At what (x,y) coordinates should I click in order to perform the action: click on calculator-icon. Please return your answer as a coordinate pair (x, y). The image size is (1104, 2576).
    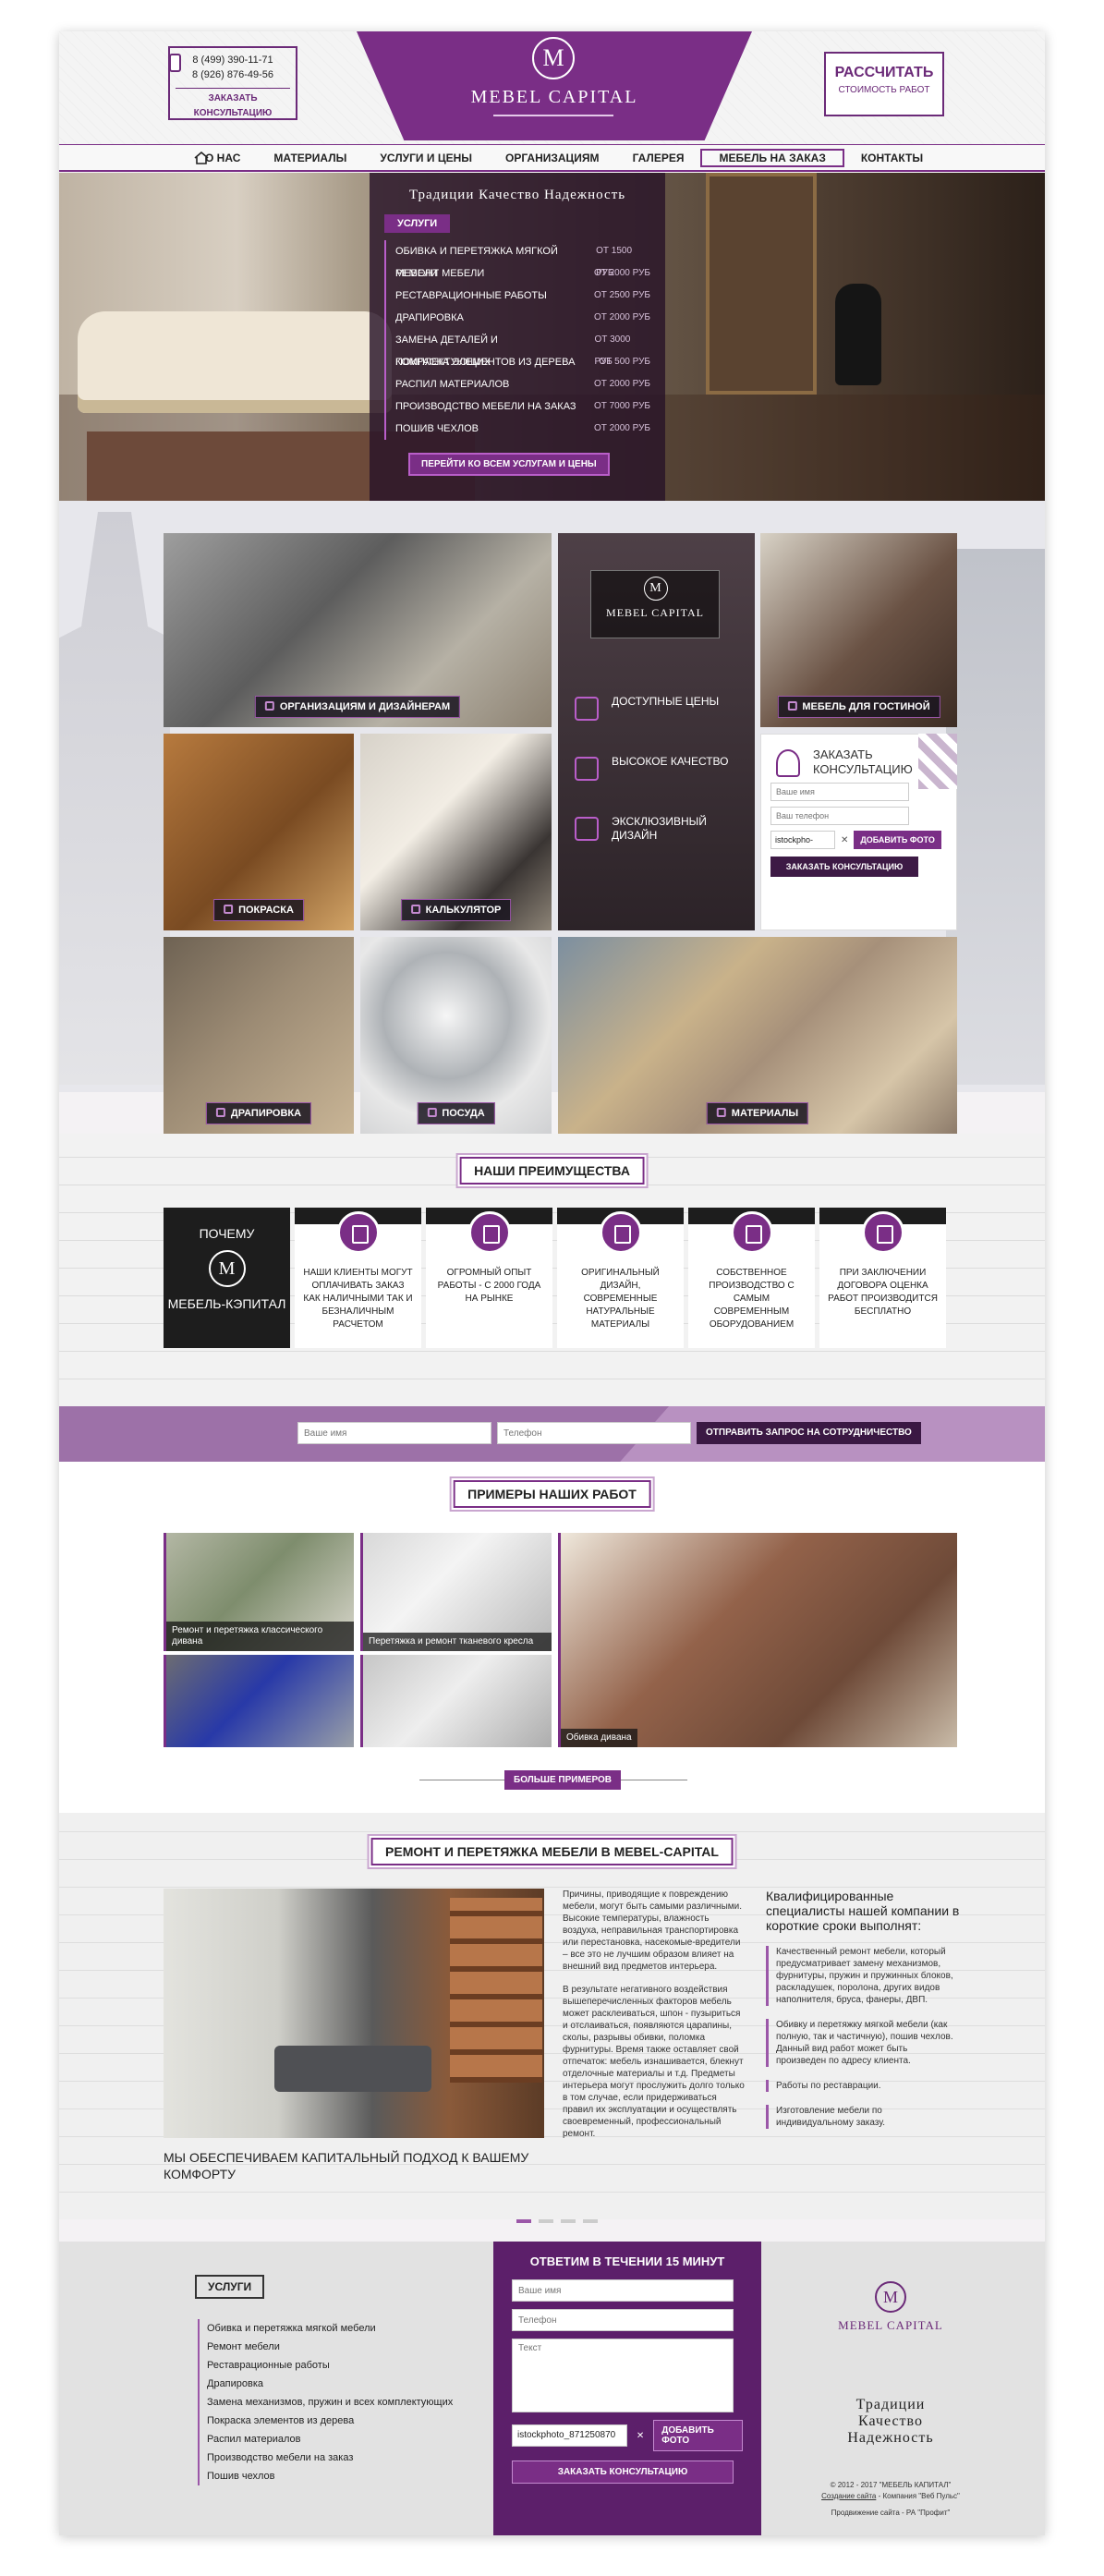
    Looking at the image, I should click on (415, 909).